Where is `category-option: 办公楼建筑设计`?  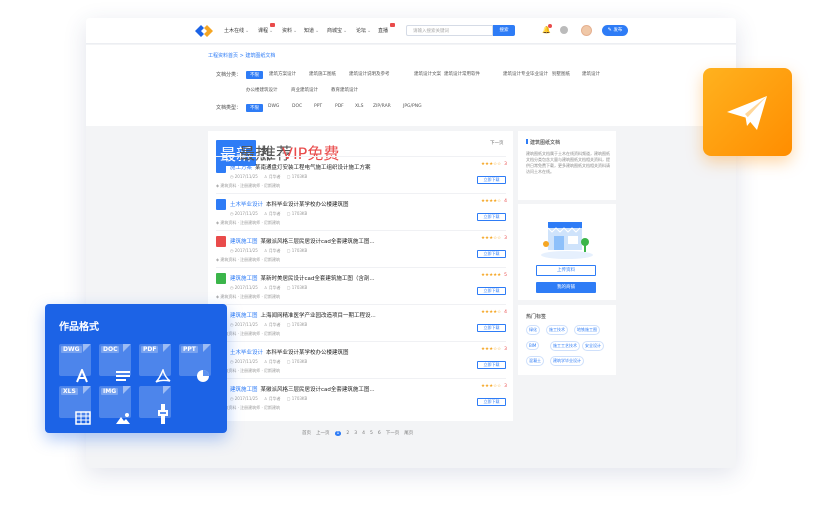
category-option: 办公楼建筑设计 is located at coordinates (262, 90).